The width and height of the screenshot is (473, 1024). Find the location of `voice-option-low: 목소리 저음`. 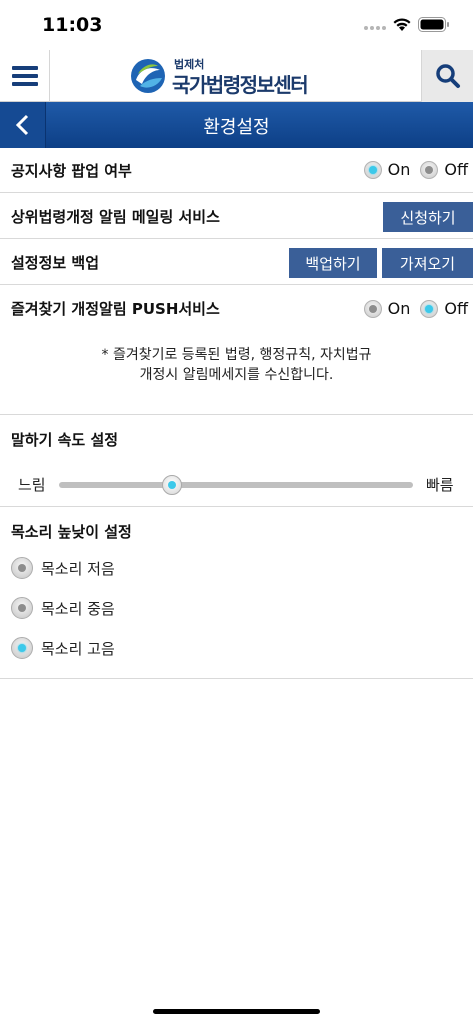

voice-option-low: 목소리 저음 is located at coordinates (63, 568).